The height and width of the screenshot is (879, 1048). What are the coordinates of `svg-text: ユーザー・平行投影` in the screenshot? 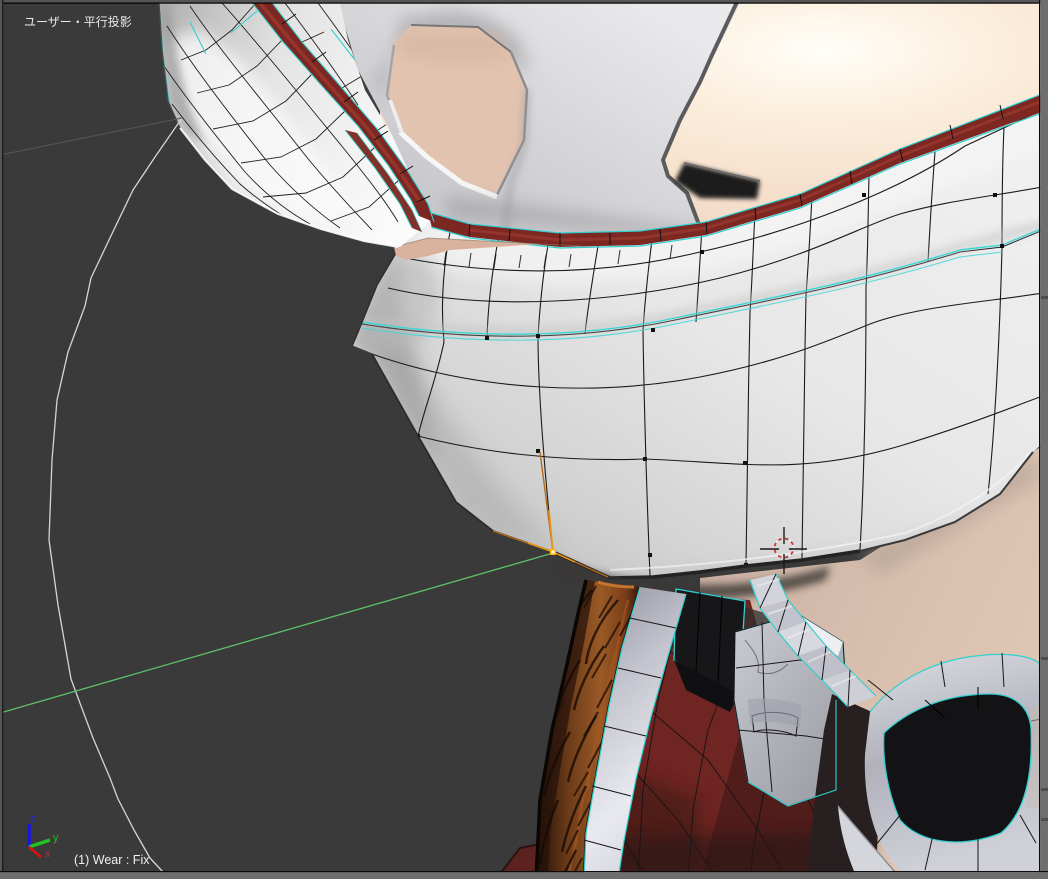 It's located at (78, 21).